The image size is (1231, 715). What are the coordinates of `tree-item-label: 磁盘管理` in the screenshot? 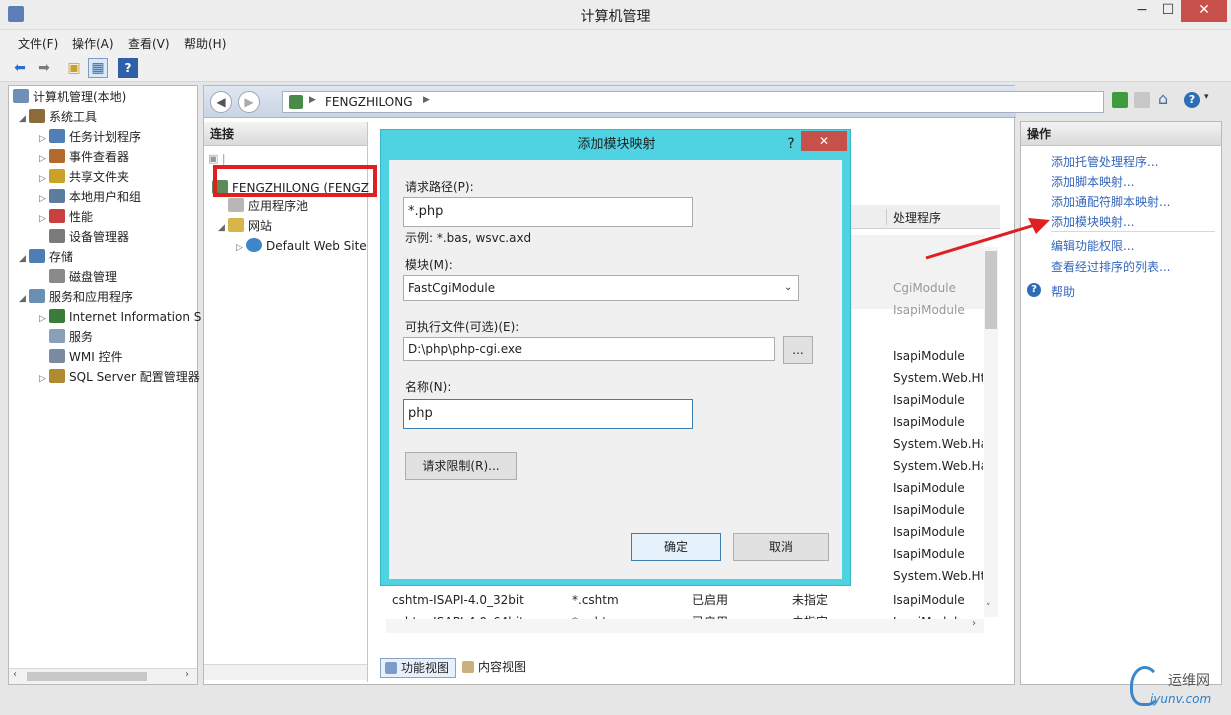 It's located at (93, 277).